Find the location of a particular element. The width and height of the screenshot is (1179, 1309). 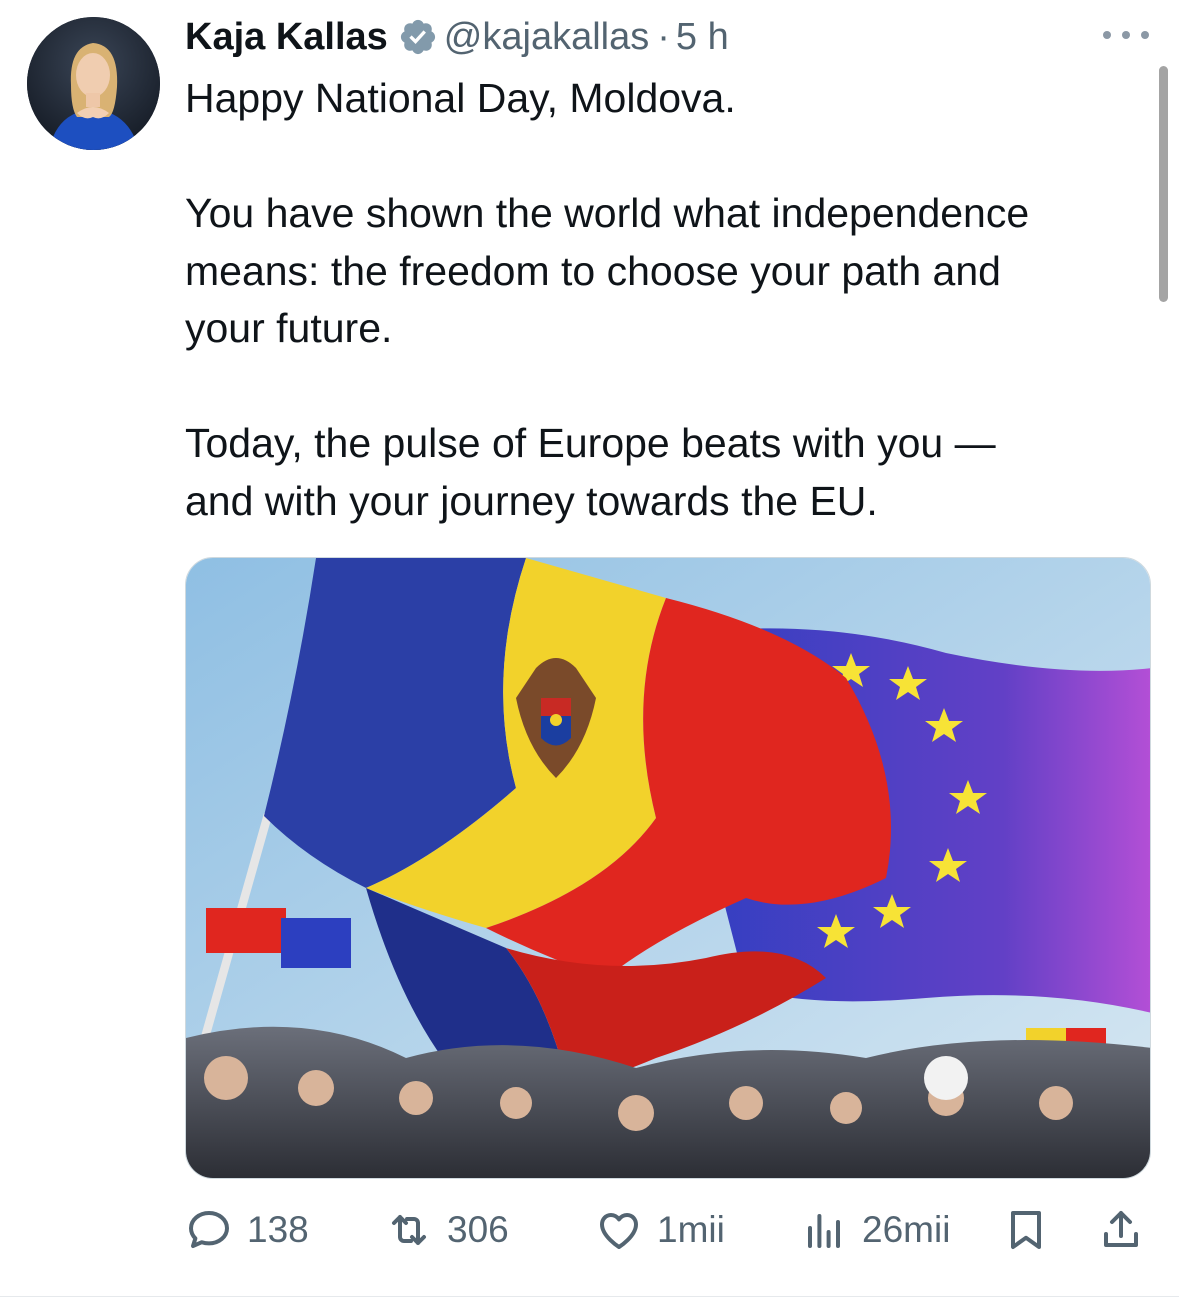

divider is located at coordinates (589, 1296).